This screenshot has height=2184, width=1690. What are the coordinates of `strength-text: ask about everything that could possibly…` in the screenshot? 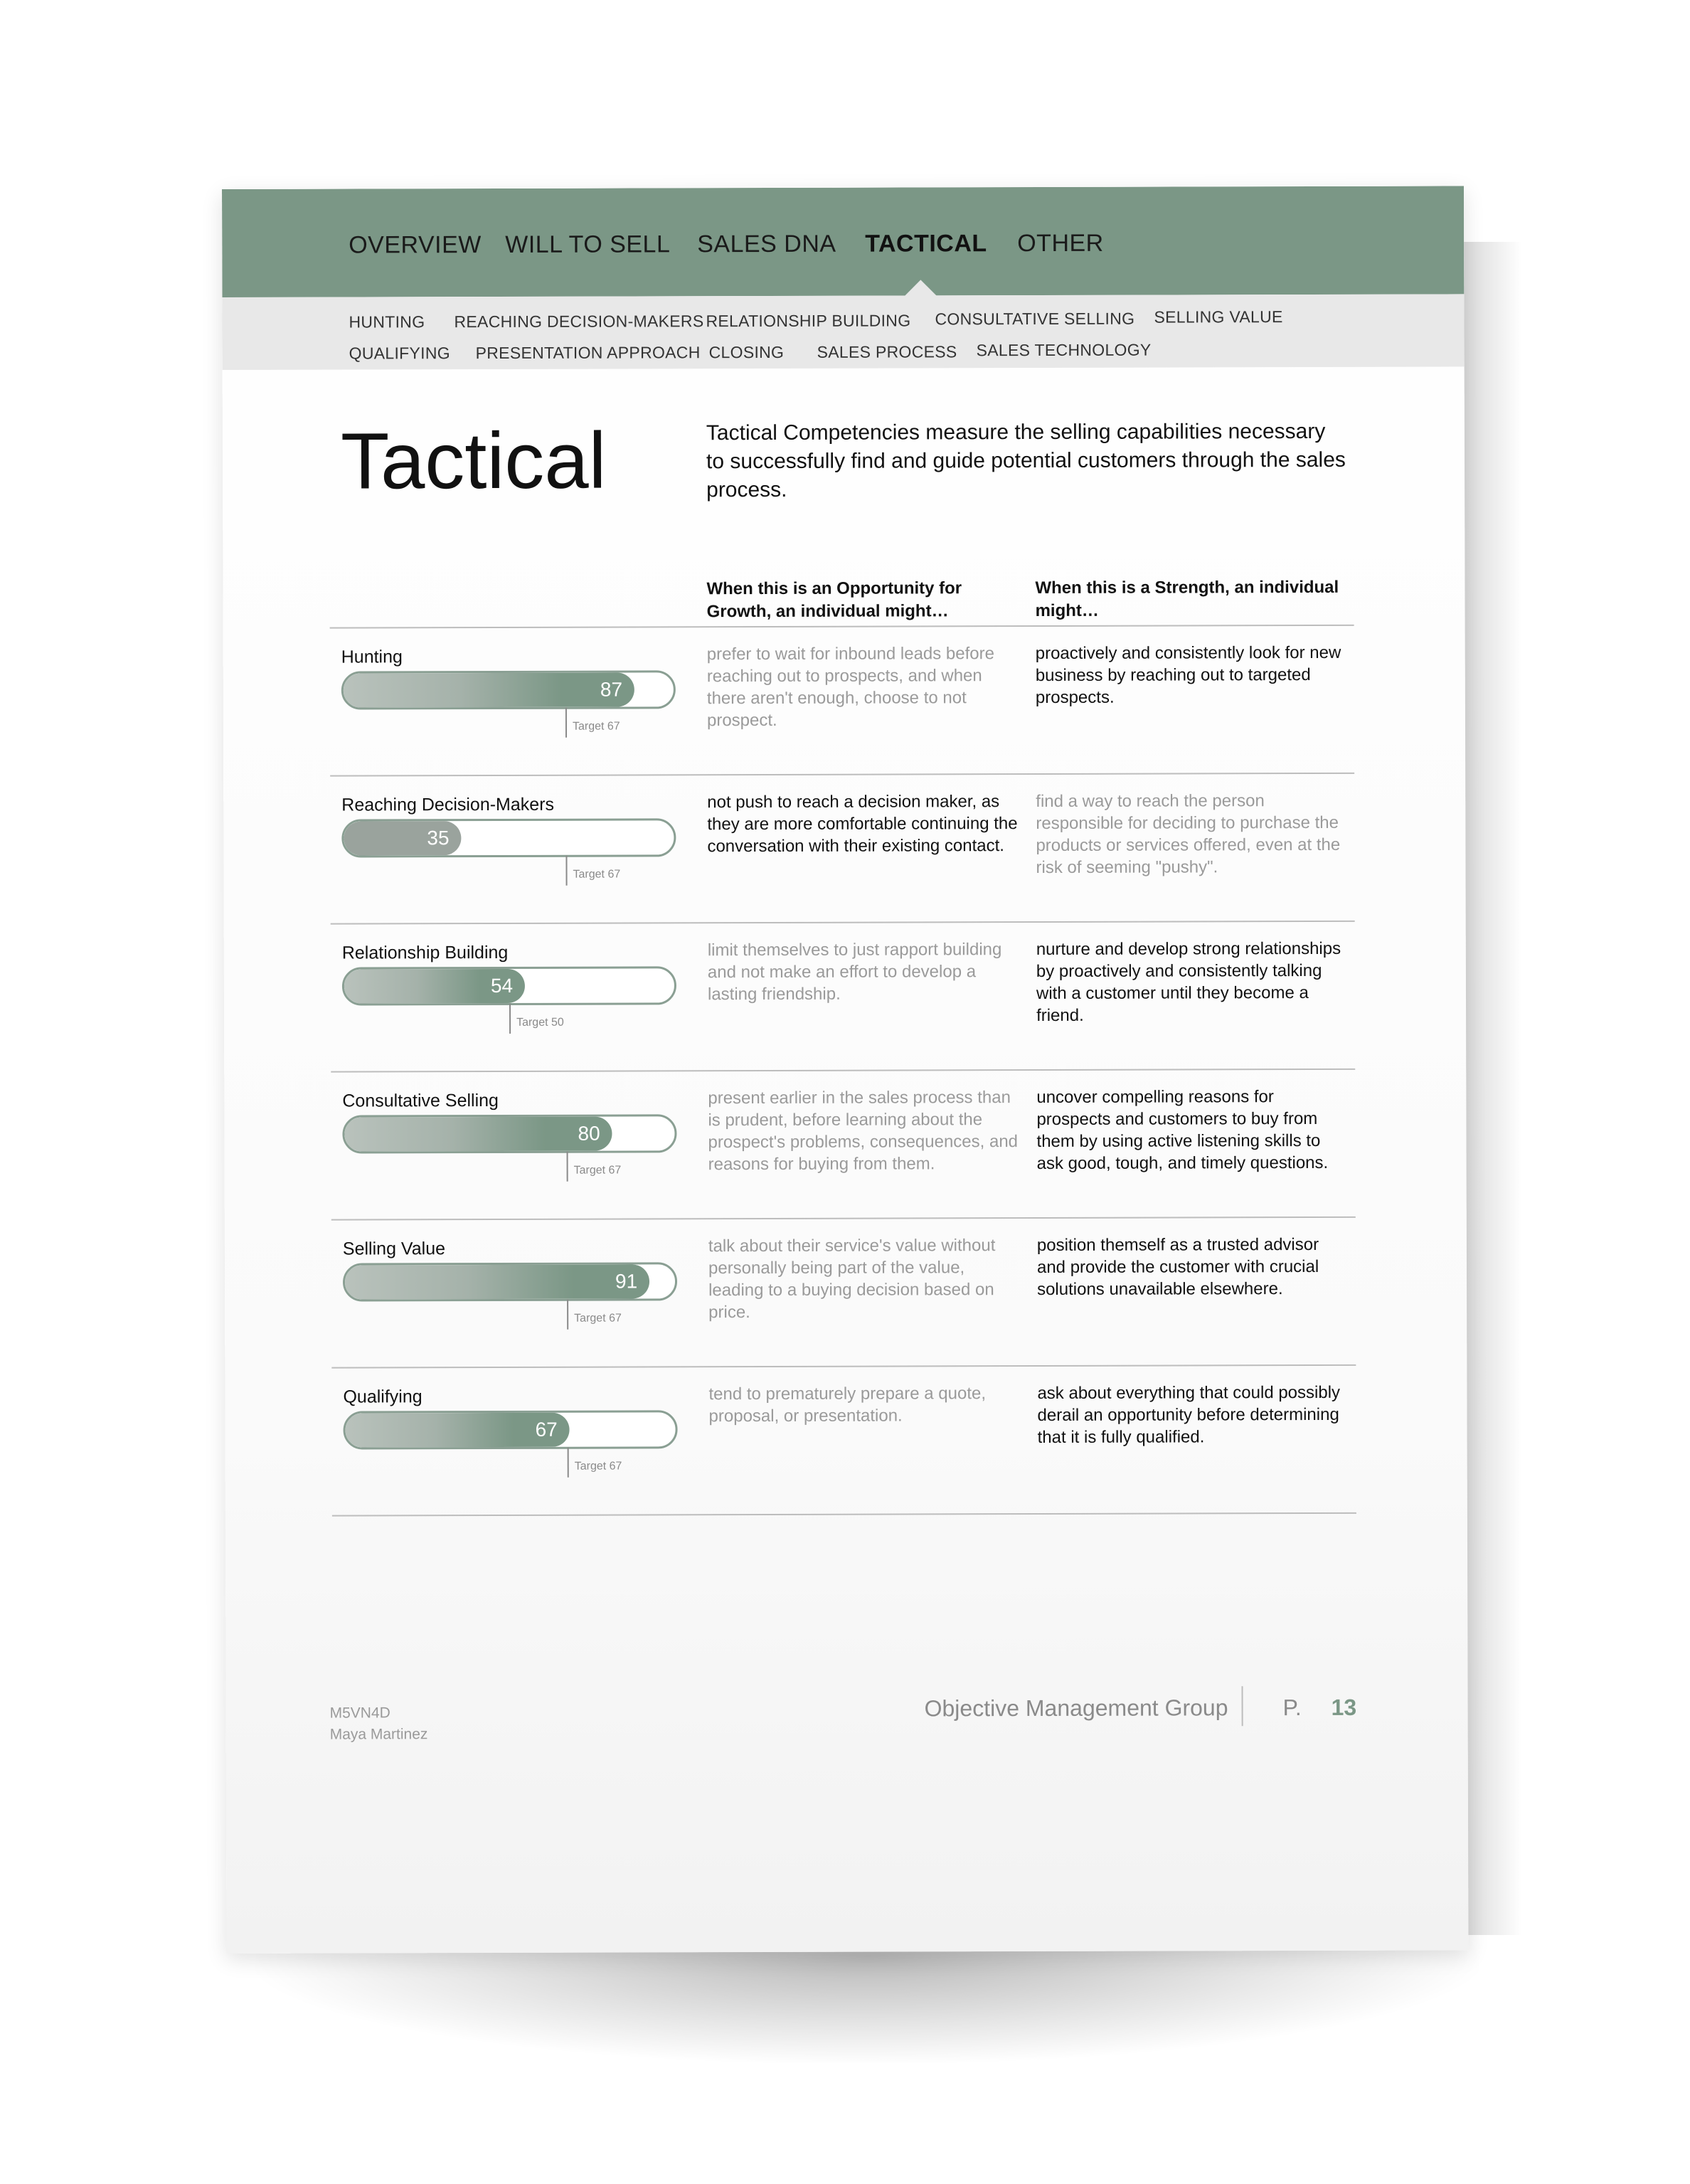 It's located at (1189, 1415).